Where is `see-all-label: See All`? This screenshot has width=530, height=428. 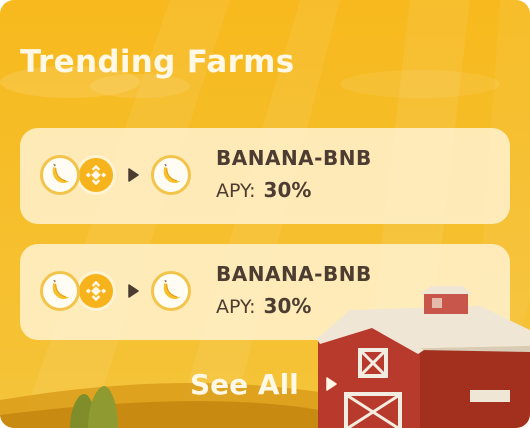
see-all-label: See All is located at coordinates (244, 384).